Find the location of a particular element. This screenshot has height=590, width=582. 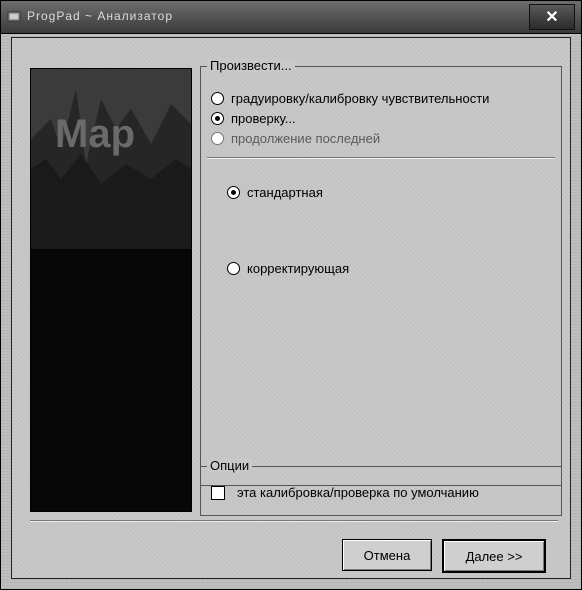

radio-continue: продолжение последней is located at coordinates (295, 138).